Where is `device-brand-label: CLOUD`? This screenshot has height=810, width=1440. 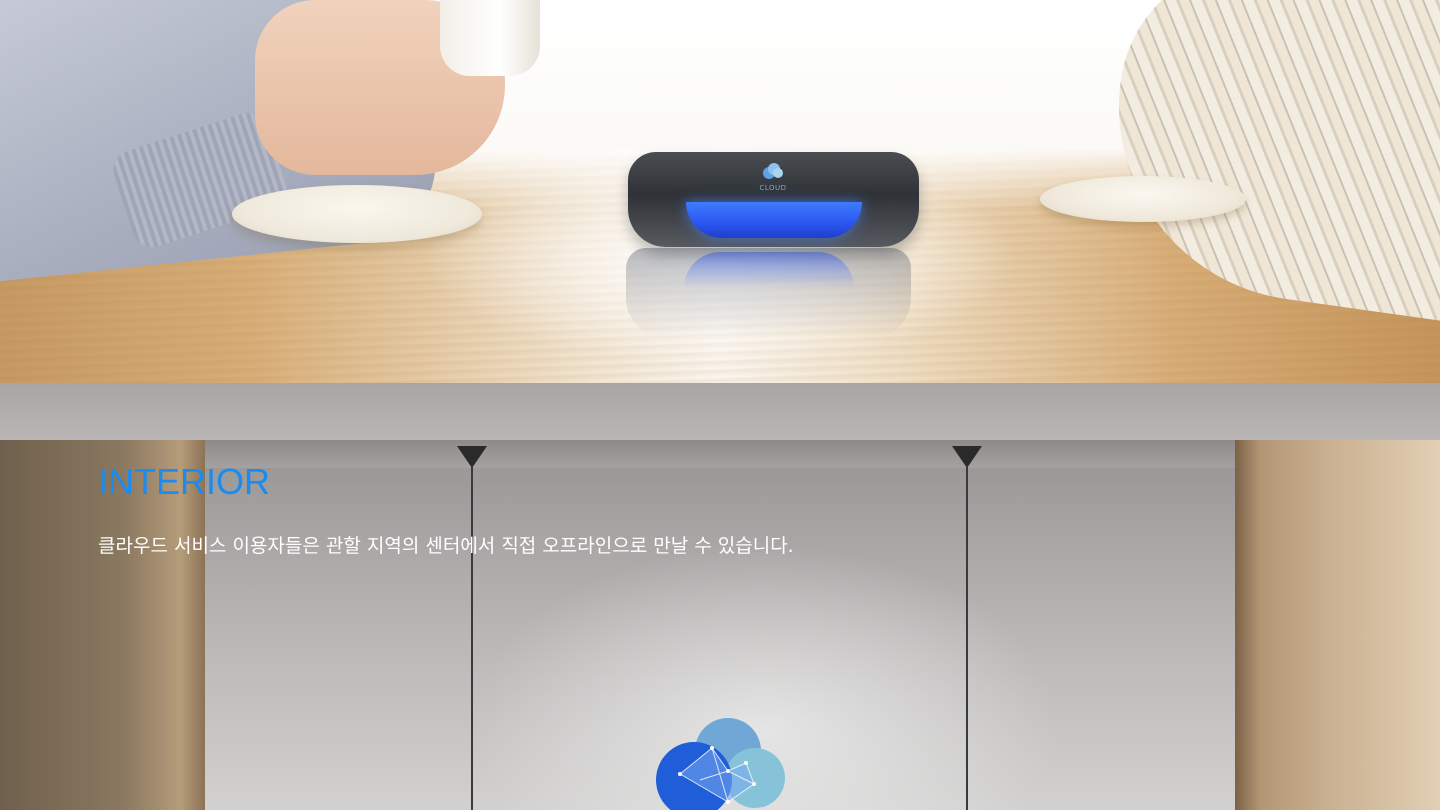 device-brand-label: CLOUD is located at coordinates (773, 188).